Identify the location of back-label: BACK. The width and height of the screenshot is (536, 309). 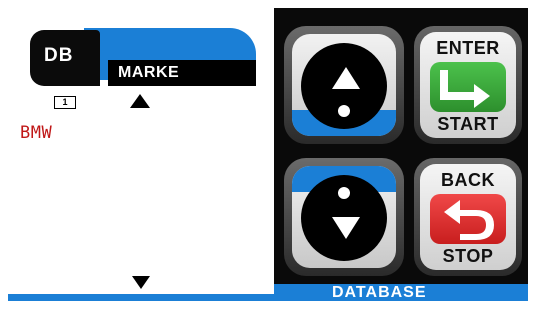
(468, 180).